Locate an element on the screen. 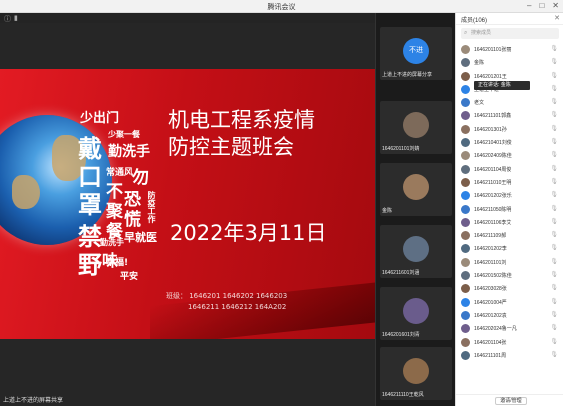 The image size is (563, 406). video-tile: 1646201101刘婧 is located at coordinates (416, 127).